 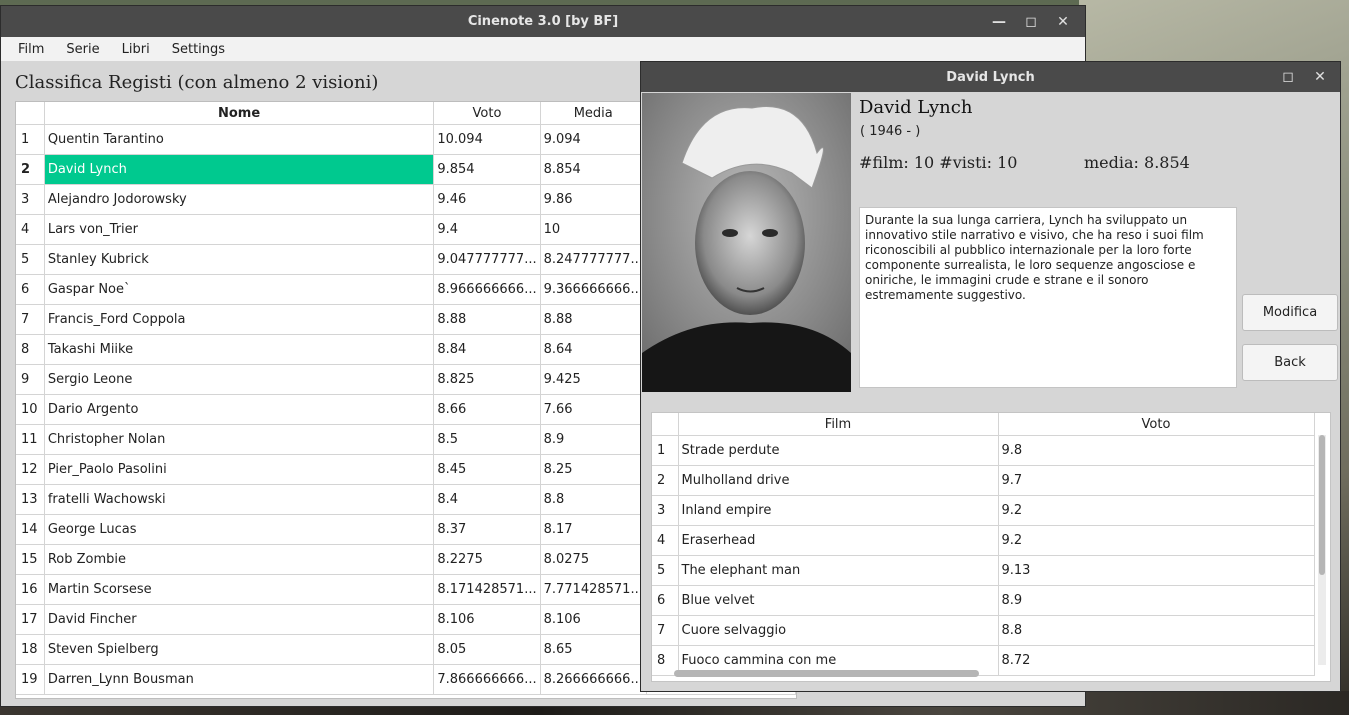 What do you see at coordinates (487, 559) in the screenshot?
I see `row-voto: 8.2275` at bounding box center [487, 559].